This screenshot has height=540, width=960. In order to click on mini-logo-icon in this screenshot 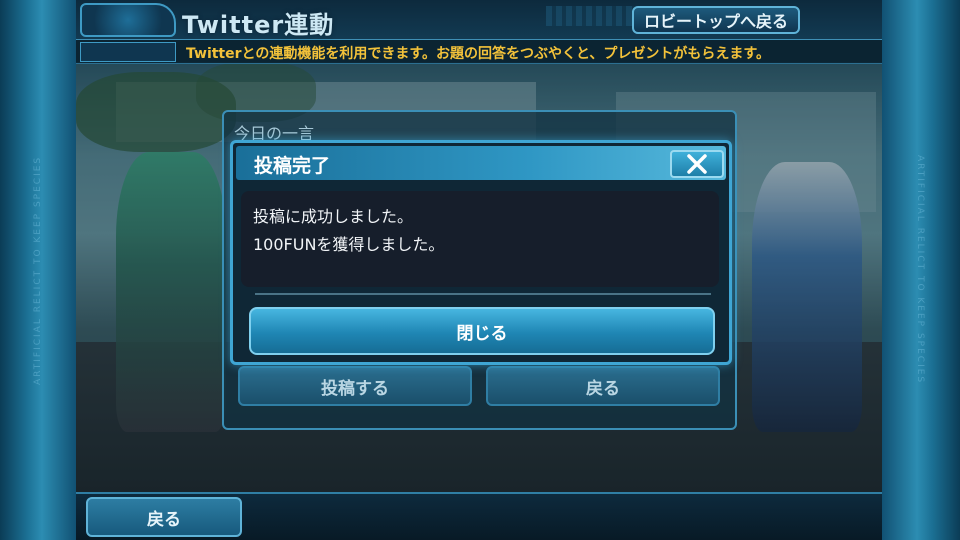, I will do `click(128, 52)`.